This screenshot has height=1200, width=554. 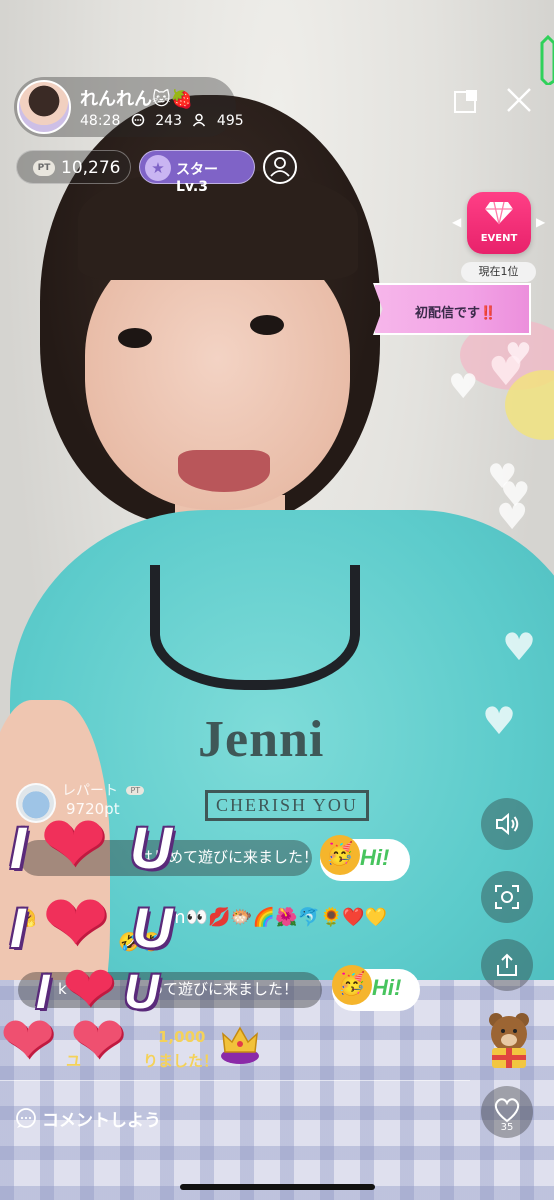 What do you see at coordinates (44, 168) in the screenshot?
I see `points-badge: PT` at bounding box center [44, 168].